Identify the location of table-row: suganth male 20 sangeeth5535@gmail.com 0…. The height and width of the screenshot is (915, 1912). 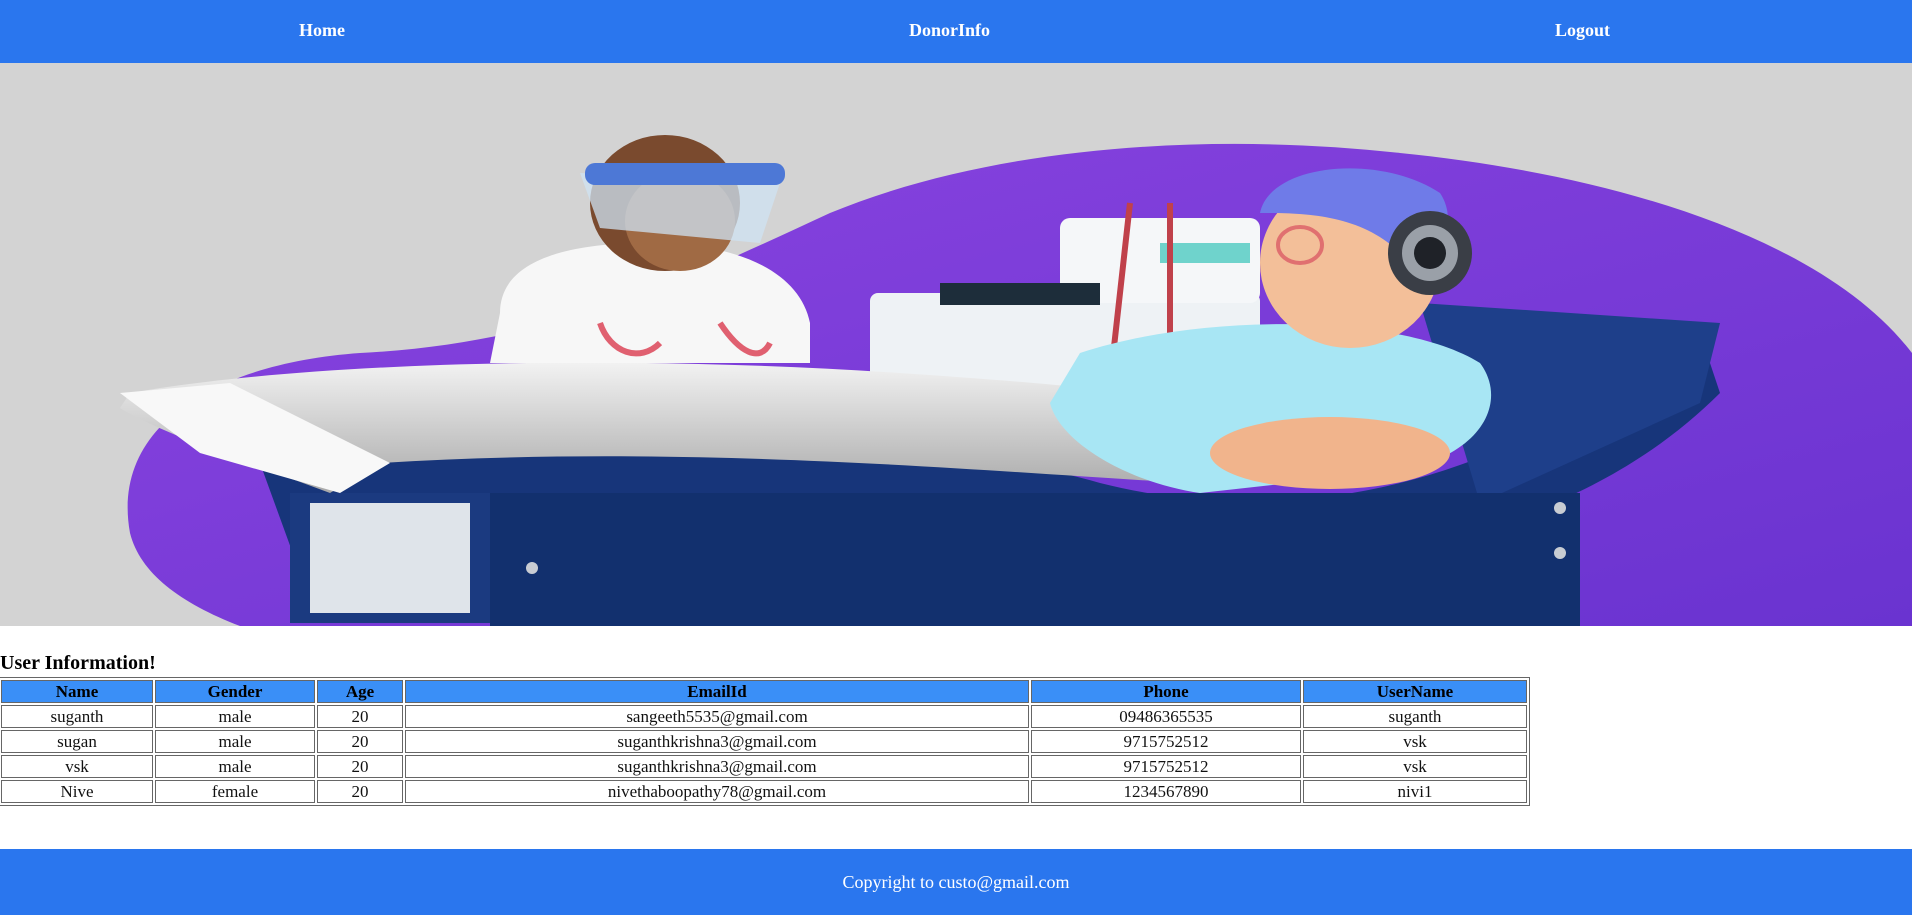
(764, 716).